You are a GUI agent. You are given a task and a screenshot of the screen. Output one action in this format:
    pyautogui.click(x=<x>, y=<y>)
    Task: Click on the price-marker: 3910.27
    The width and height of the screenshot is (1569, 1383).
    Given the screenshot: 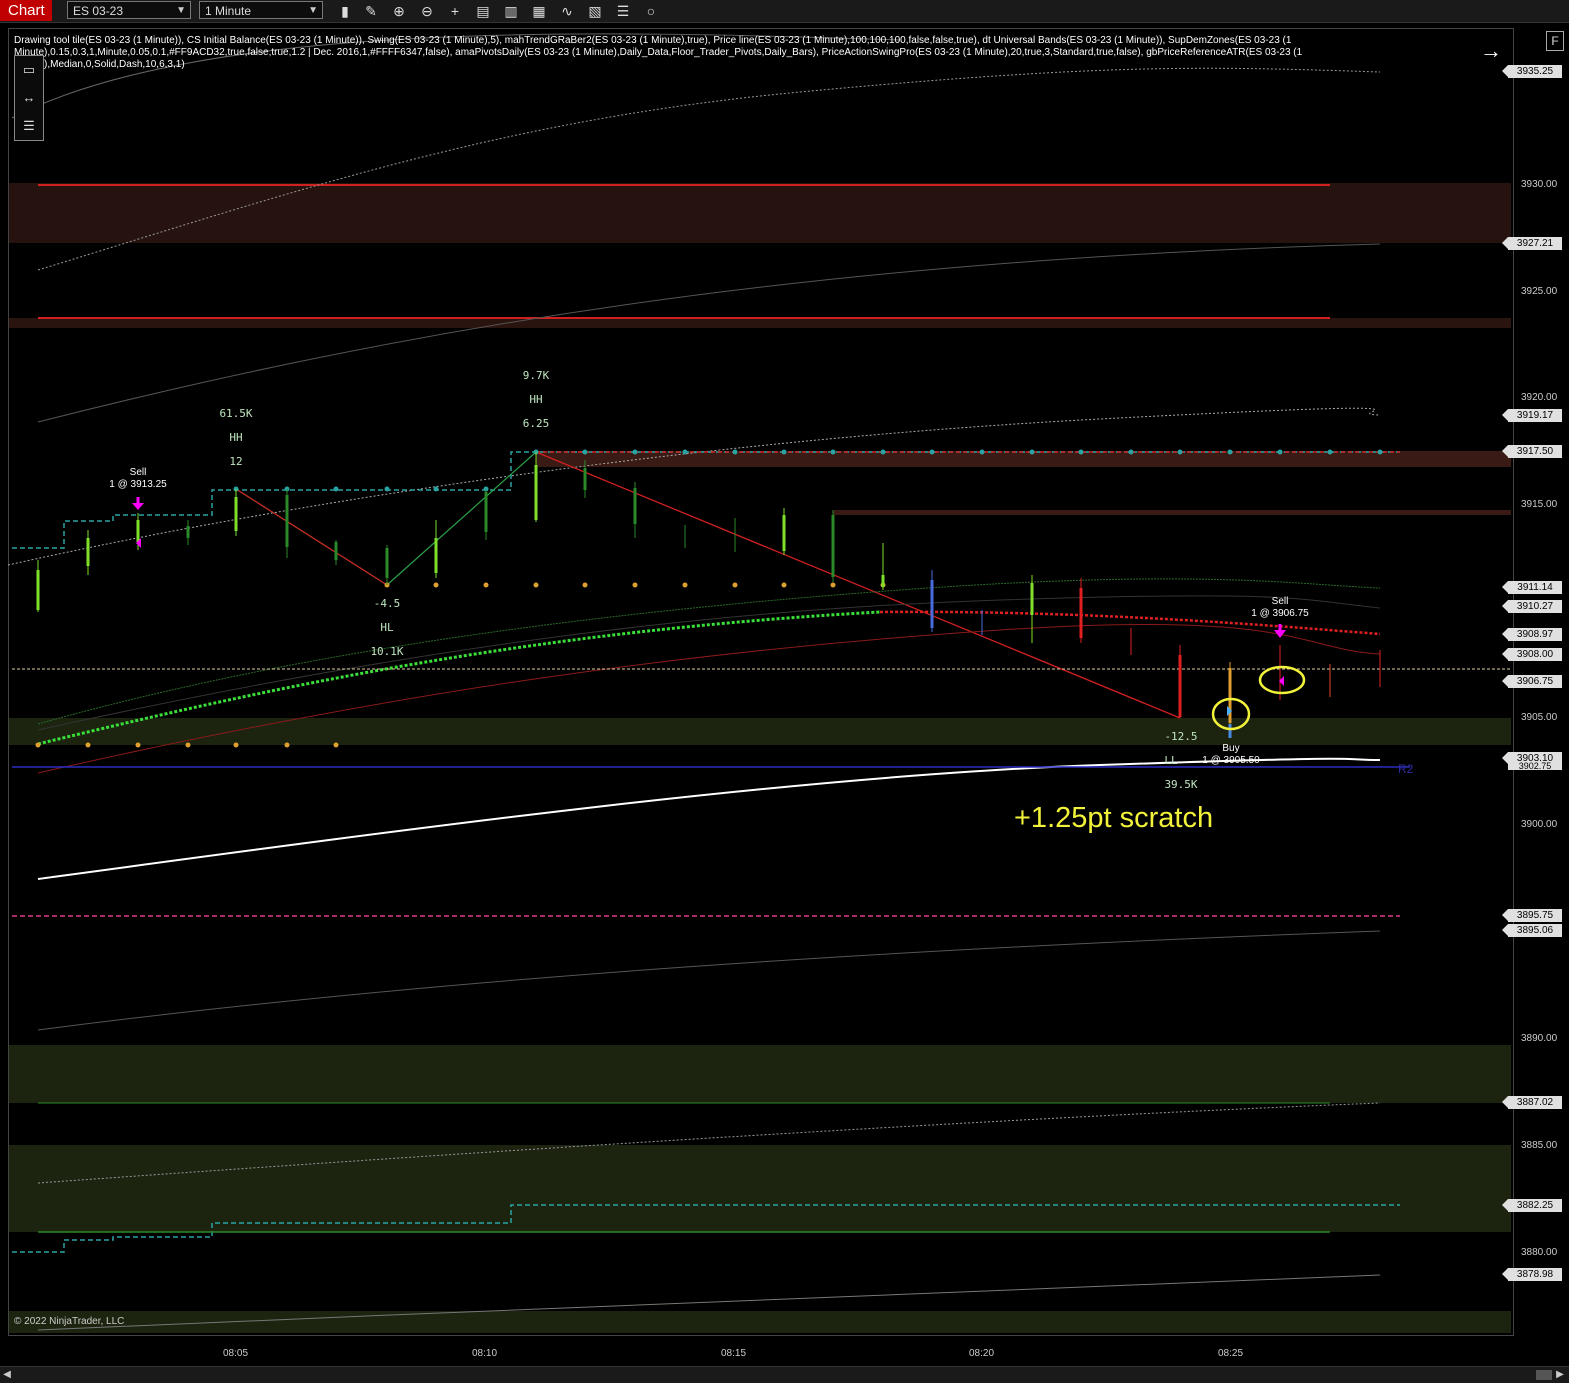 What is the action you would take?
    pyautogui.click(x=1532, y=606)
    